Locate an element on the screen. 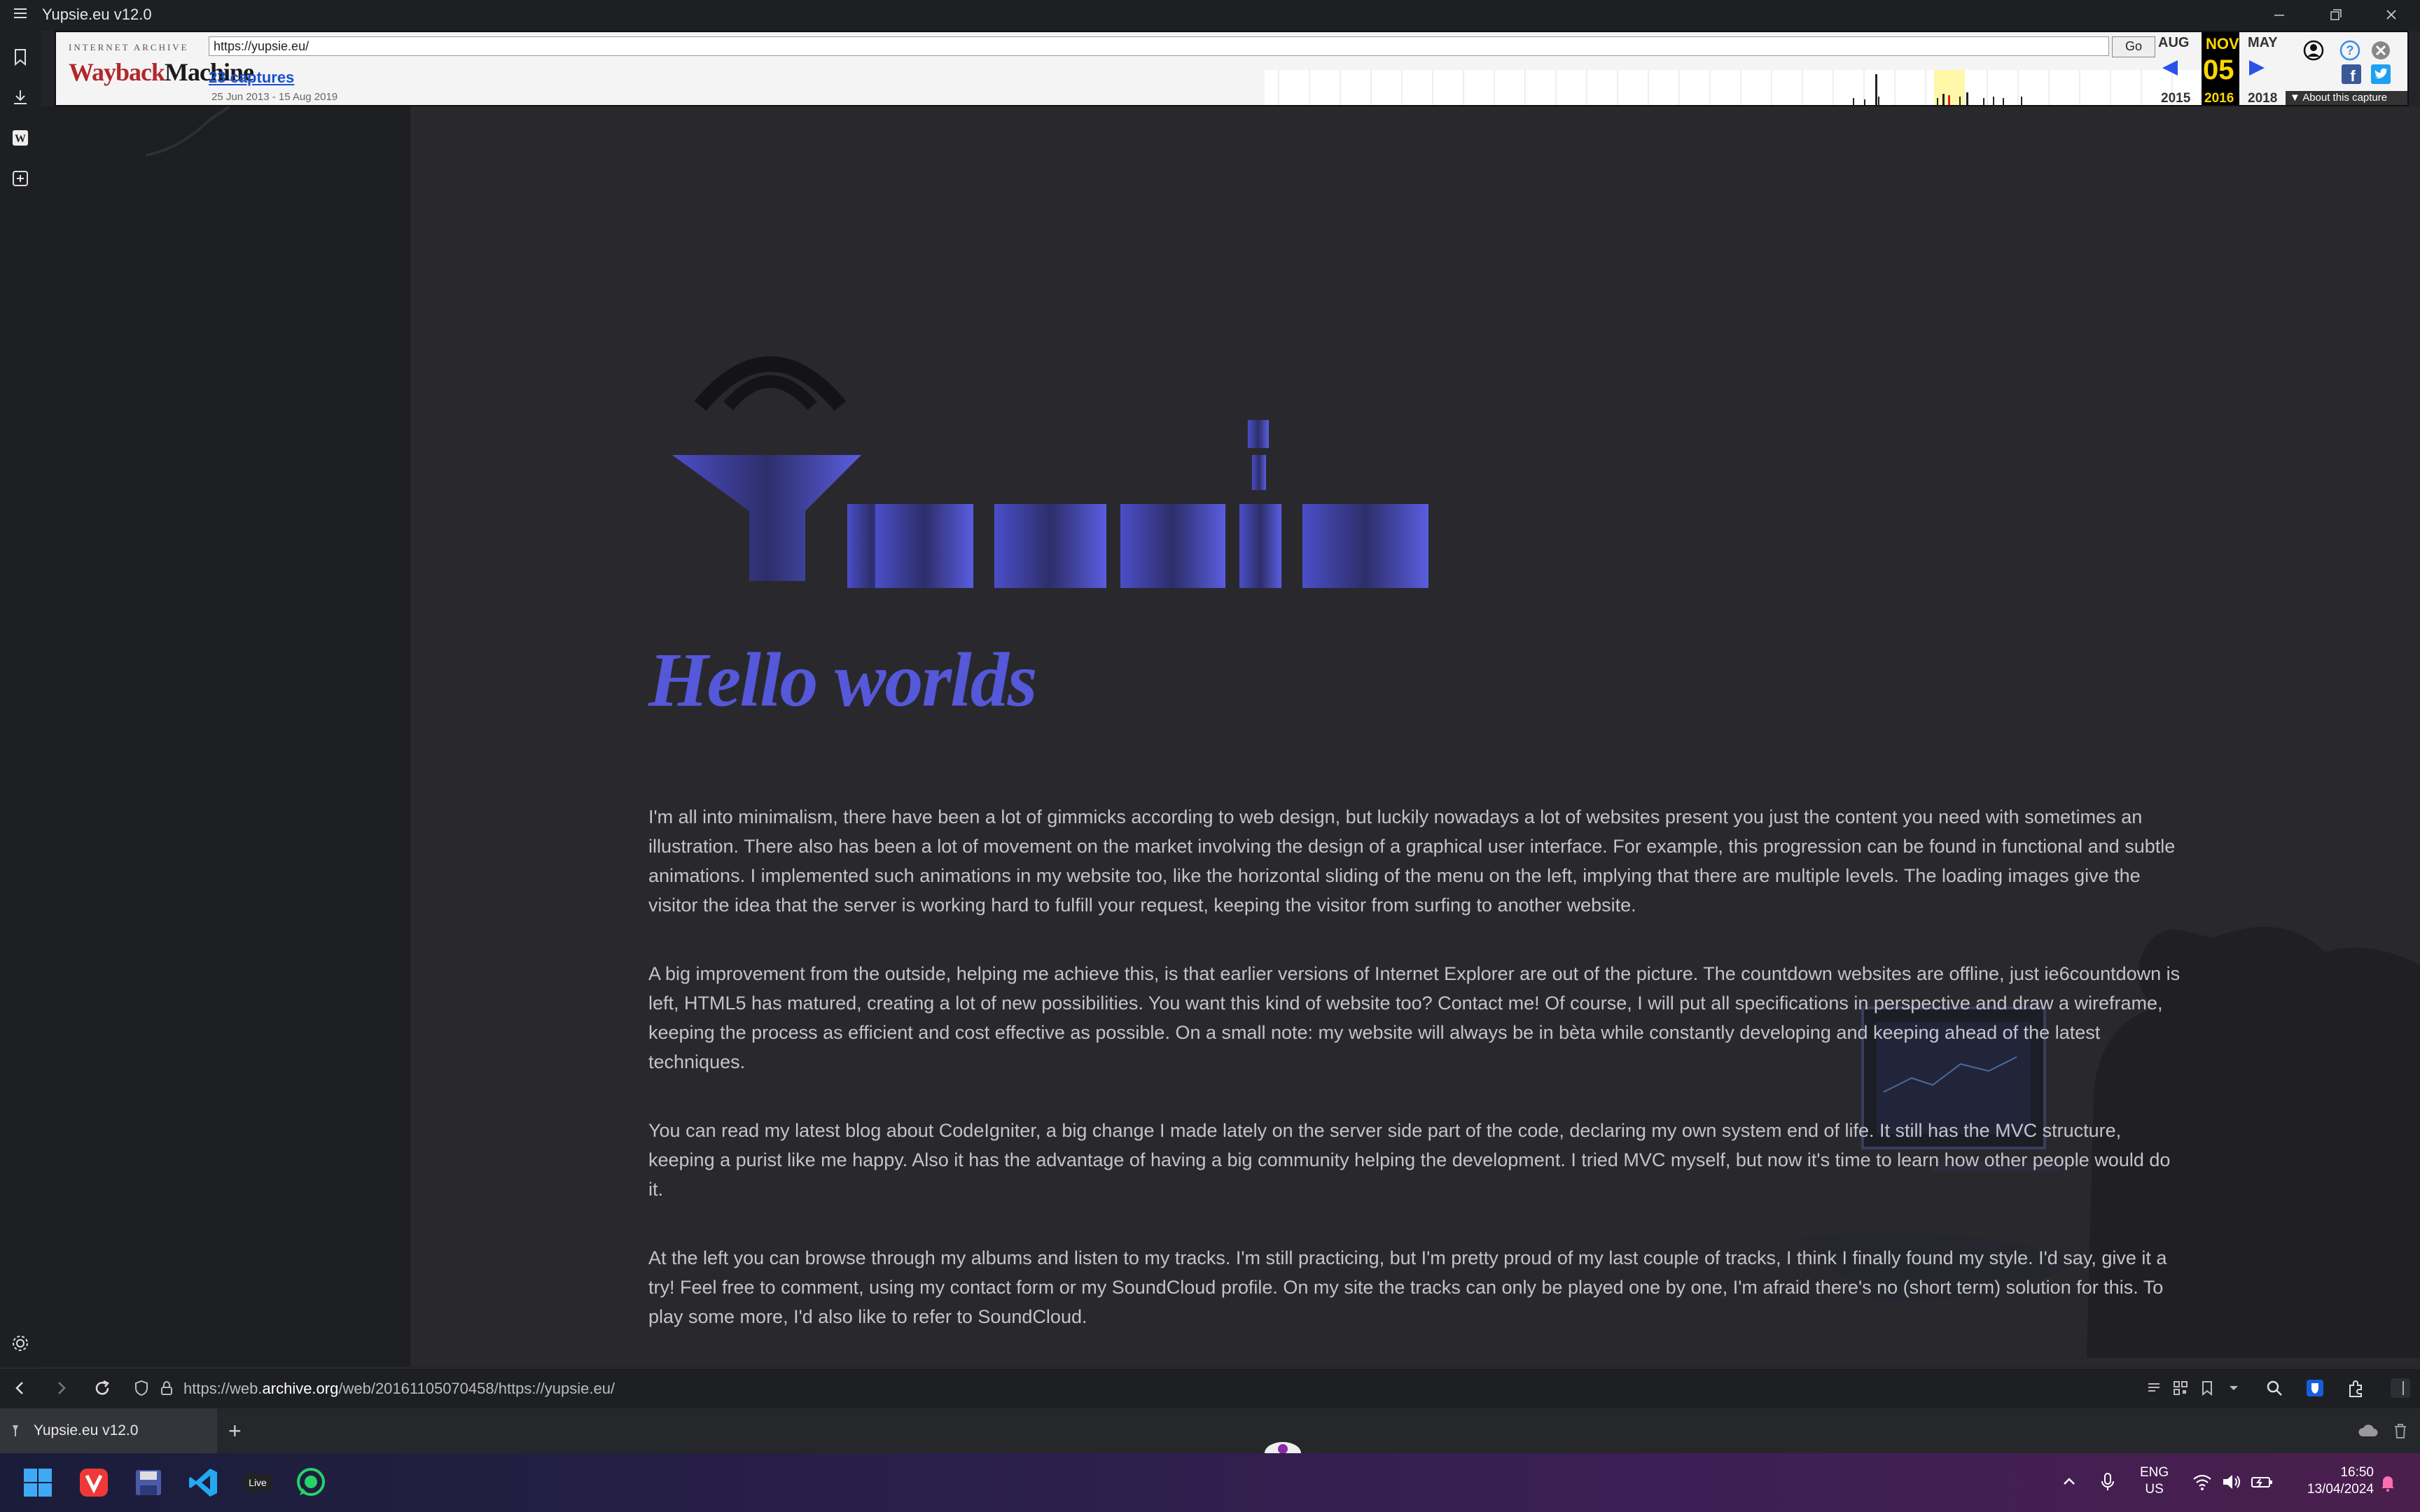  settings-gear-icon is located at coordinates (20, 1343).